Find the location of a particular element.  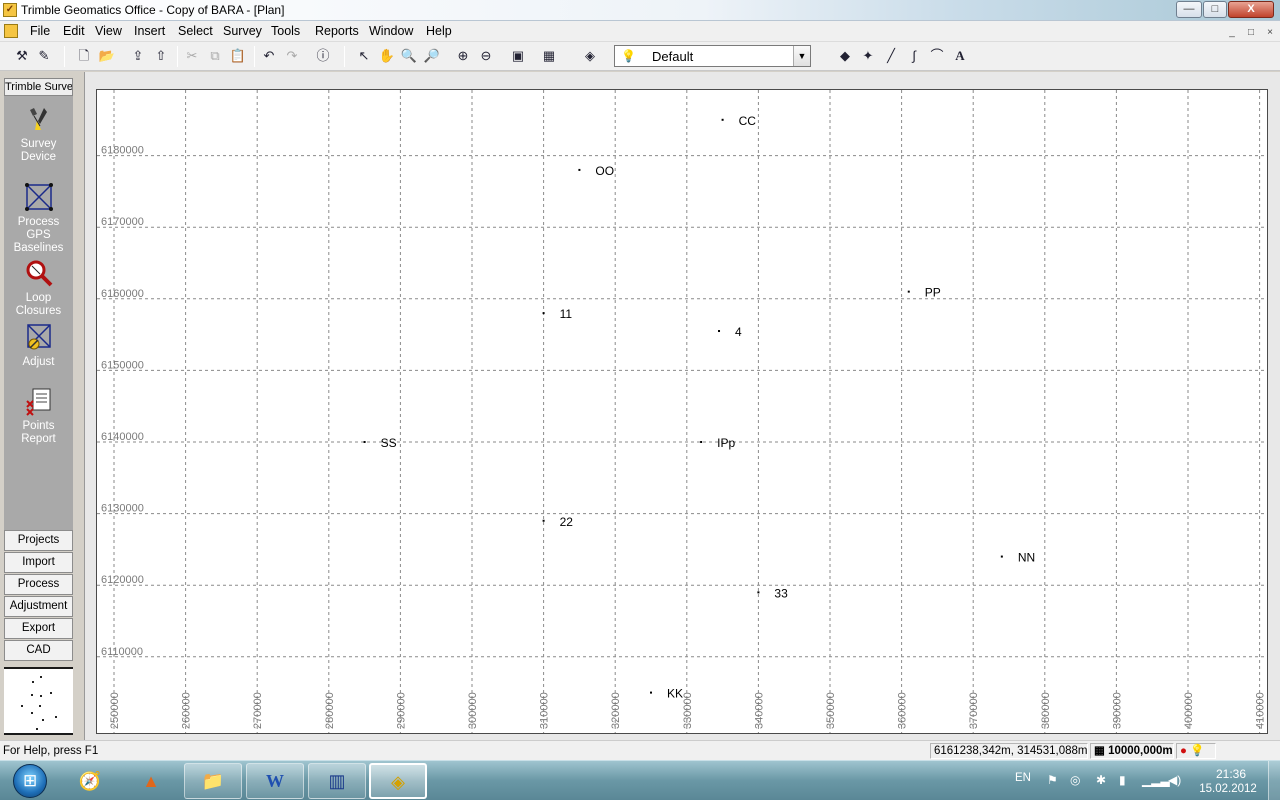

survey-style-icon: ⚒ is located at coordinates (22, 56).